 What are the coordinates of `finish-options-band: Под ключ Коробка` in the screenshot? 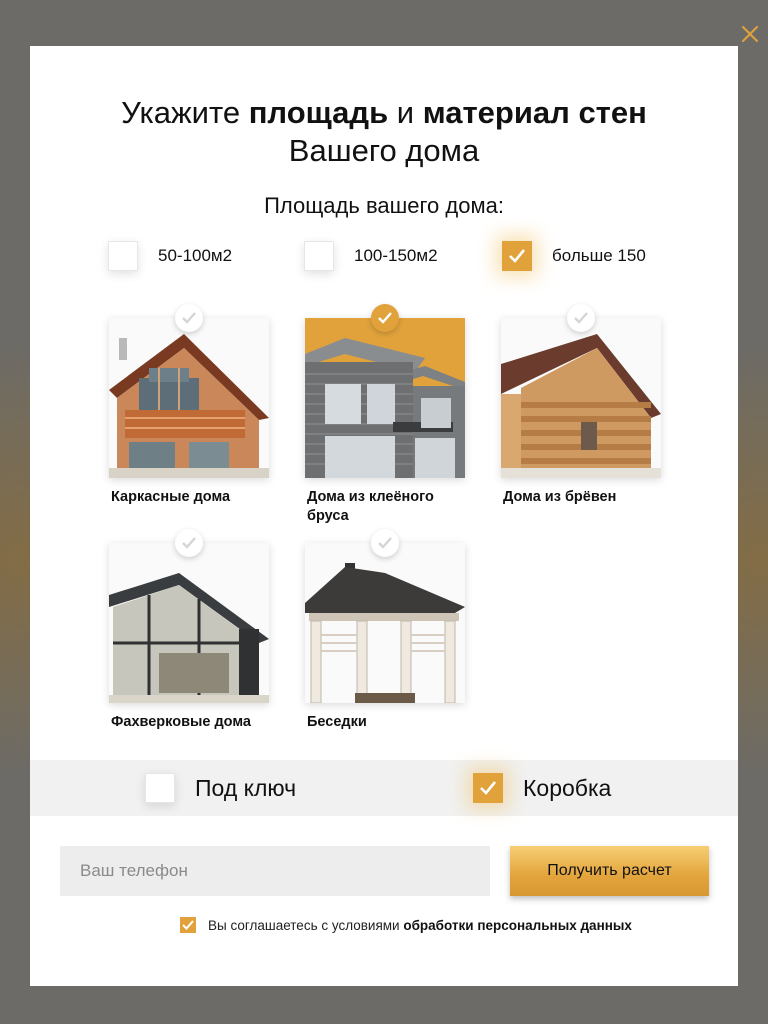 It's located at (384, 788).